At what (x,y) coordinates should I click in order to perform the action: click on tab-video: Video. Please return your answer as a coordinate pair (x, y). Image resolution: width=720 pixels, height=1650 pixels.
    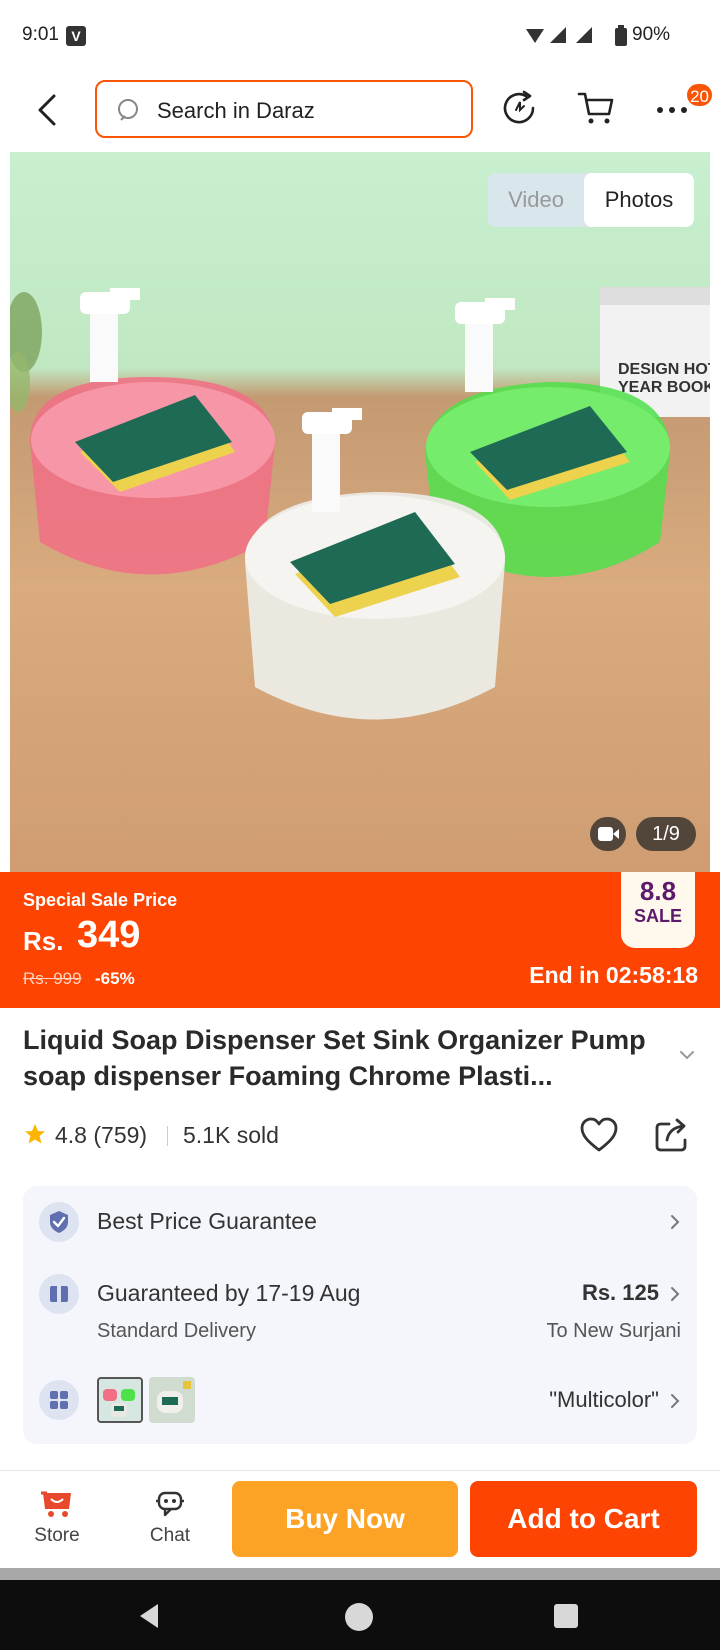
    Looking at the image, I should click on (536, 200).